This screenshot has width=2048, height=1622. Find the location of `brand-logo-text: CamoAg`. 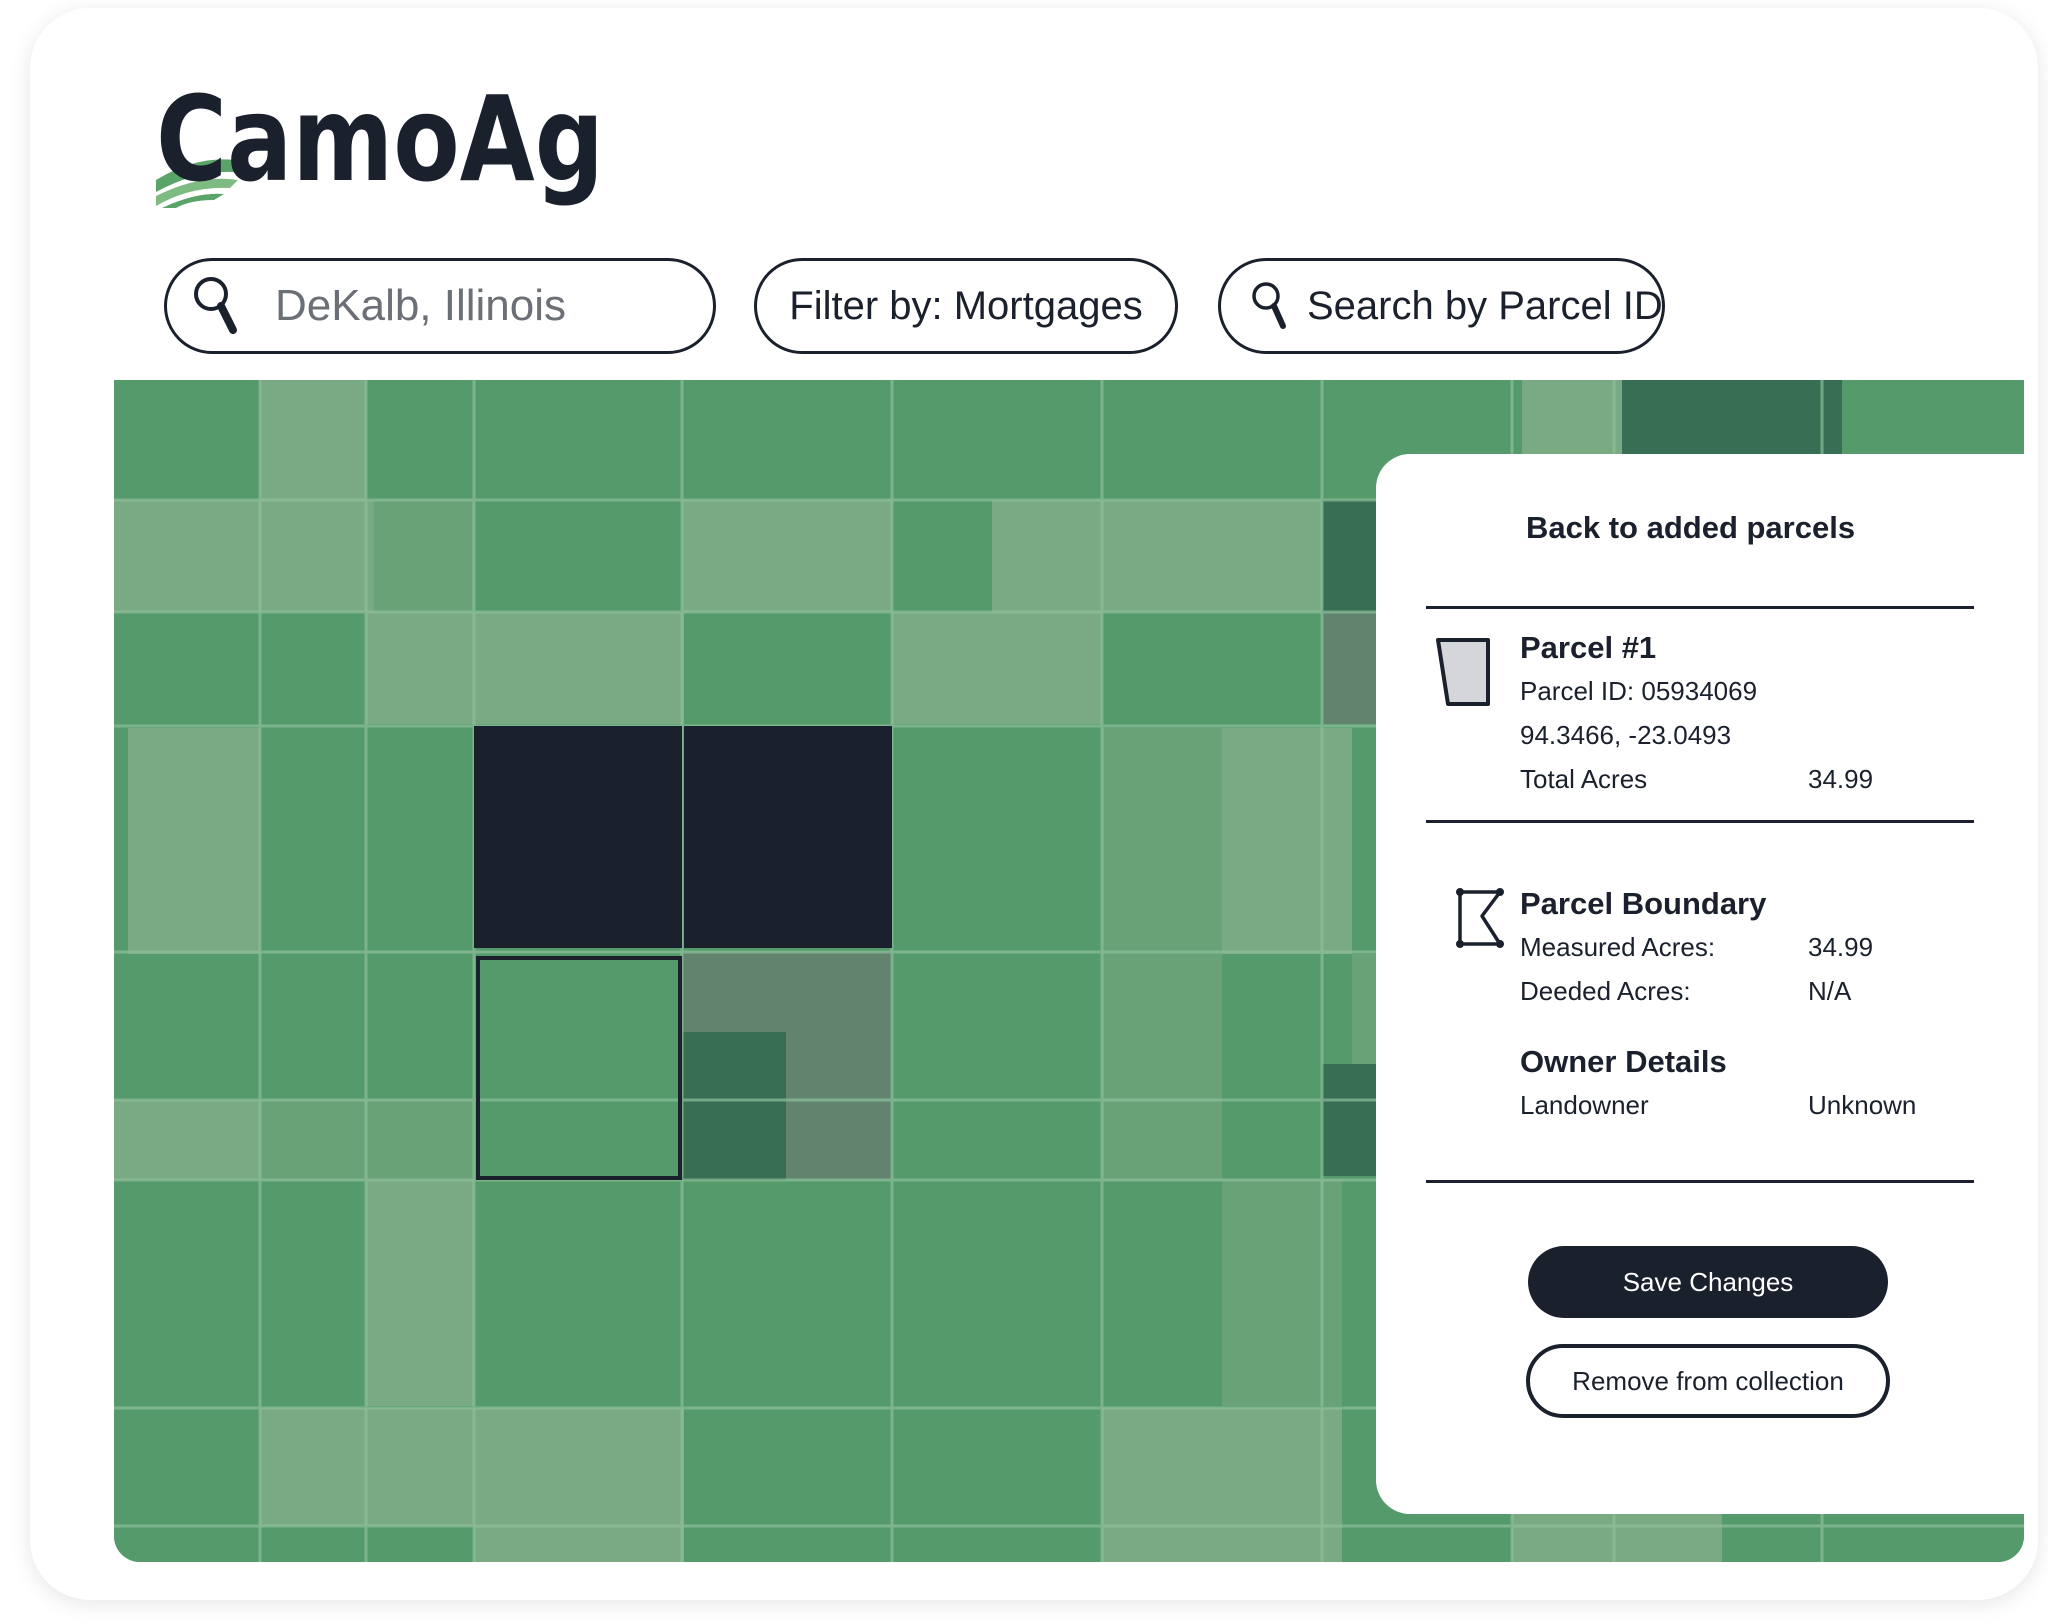

brand-logo-text: CamoAg is located at coordinates (380, 148).